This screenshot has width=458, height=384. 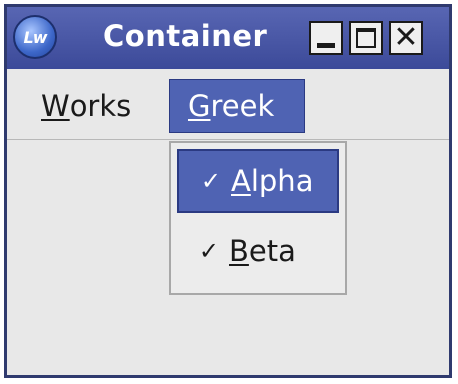 What do you see at coordinates (239, 251) in the screenshot?
I see `menu-item-beta-mnemonic: B` at bounding box center [239, 251].